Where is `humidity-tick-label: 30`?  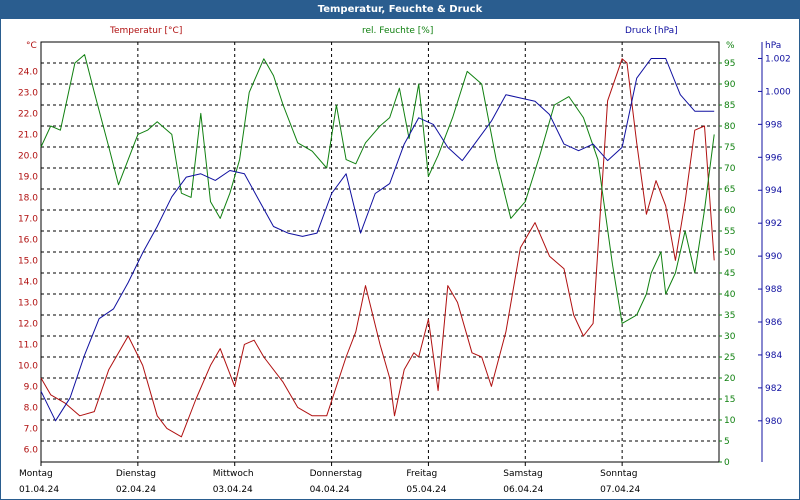 humidity-tick-label: 30 is located at coordinates (730, 337).